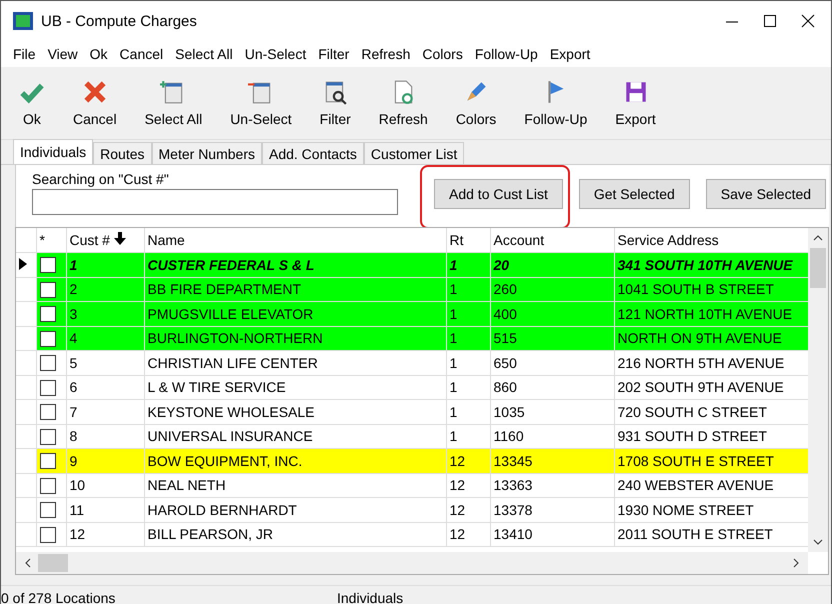 The height and width of the screenshot is (604, 832). Describe the element at coordinates (24, 54) in the screenshot. I see `menu-item: File` at that location.